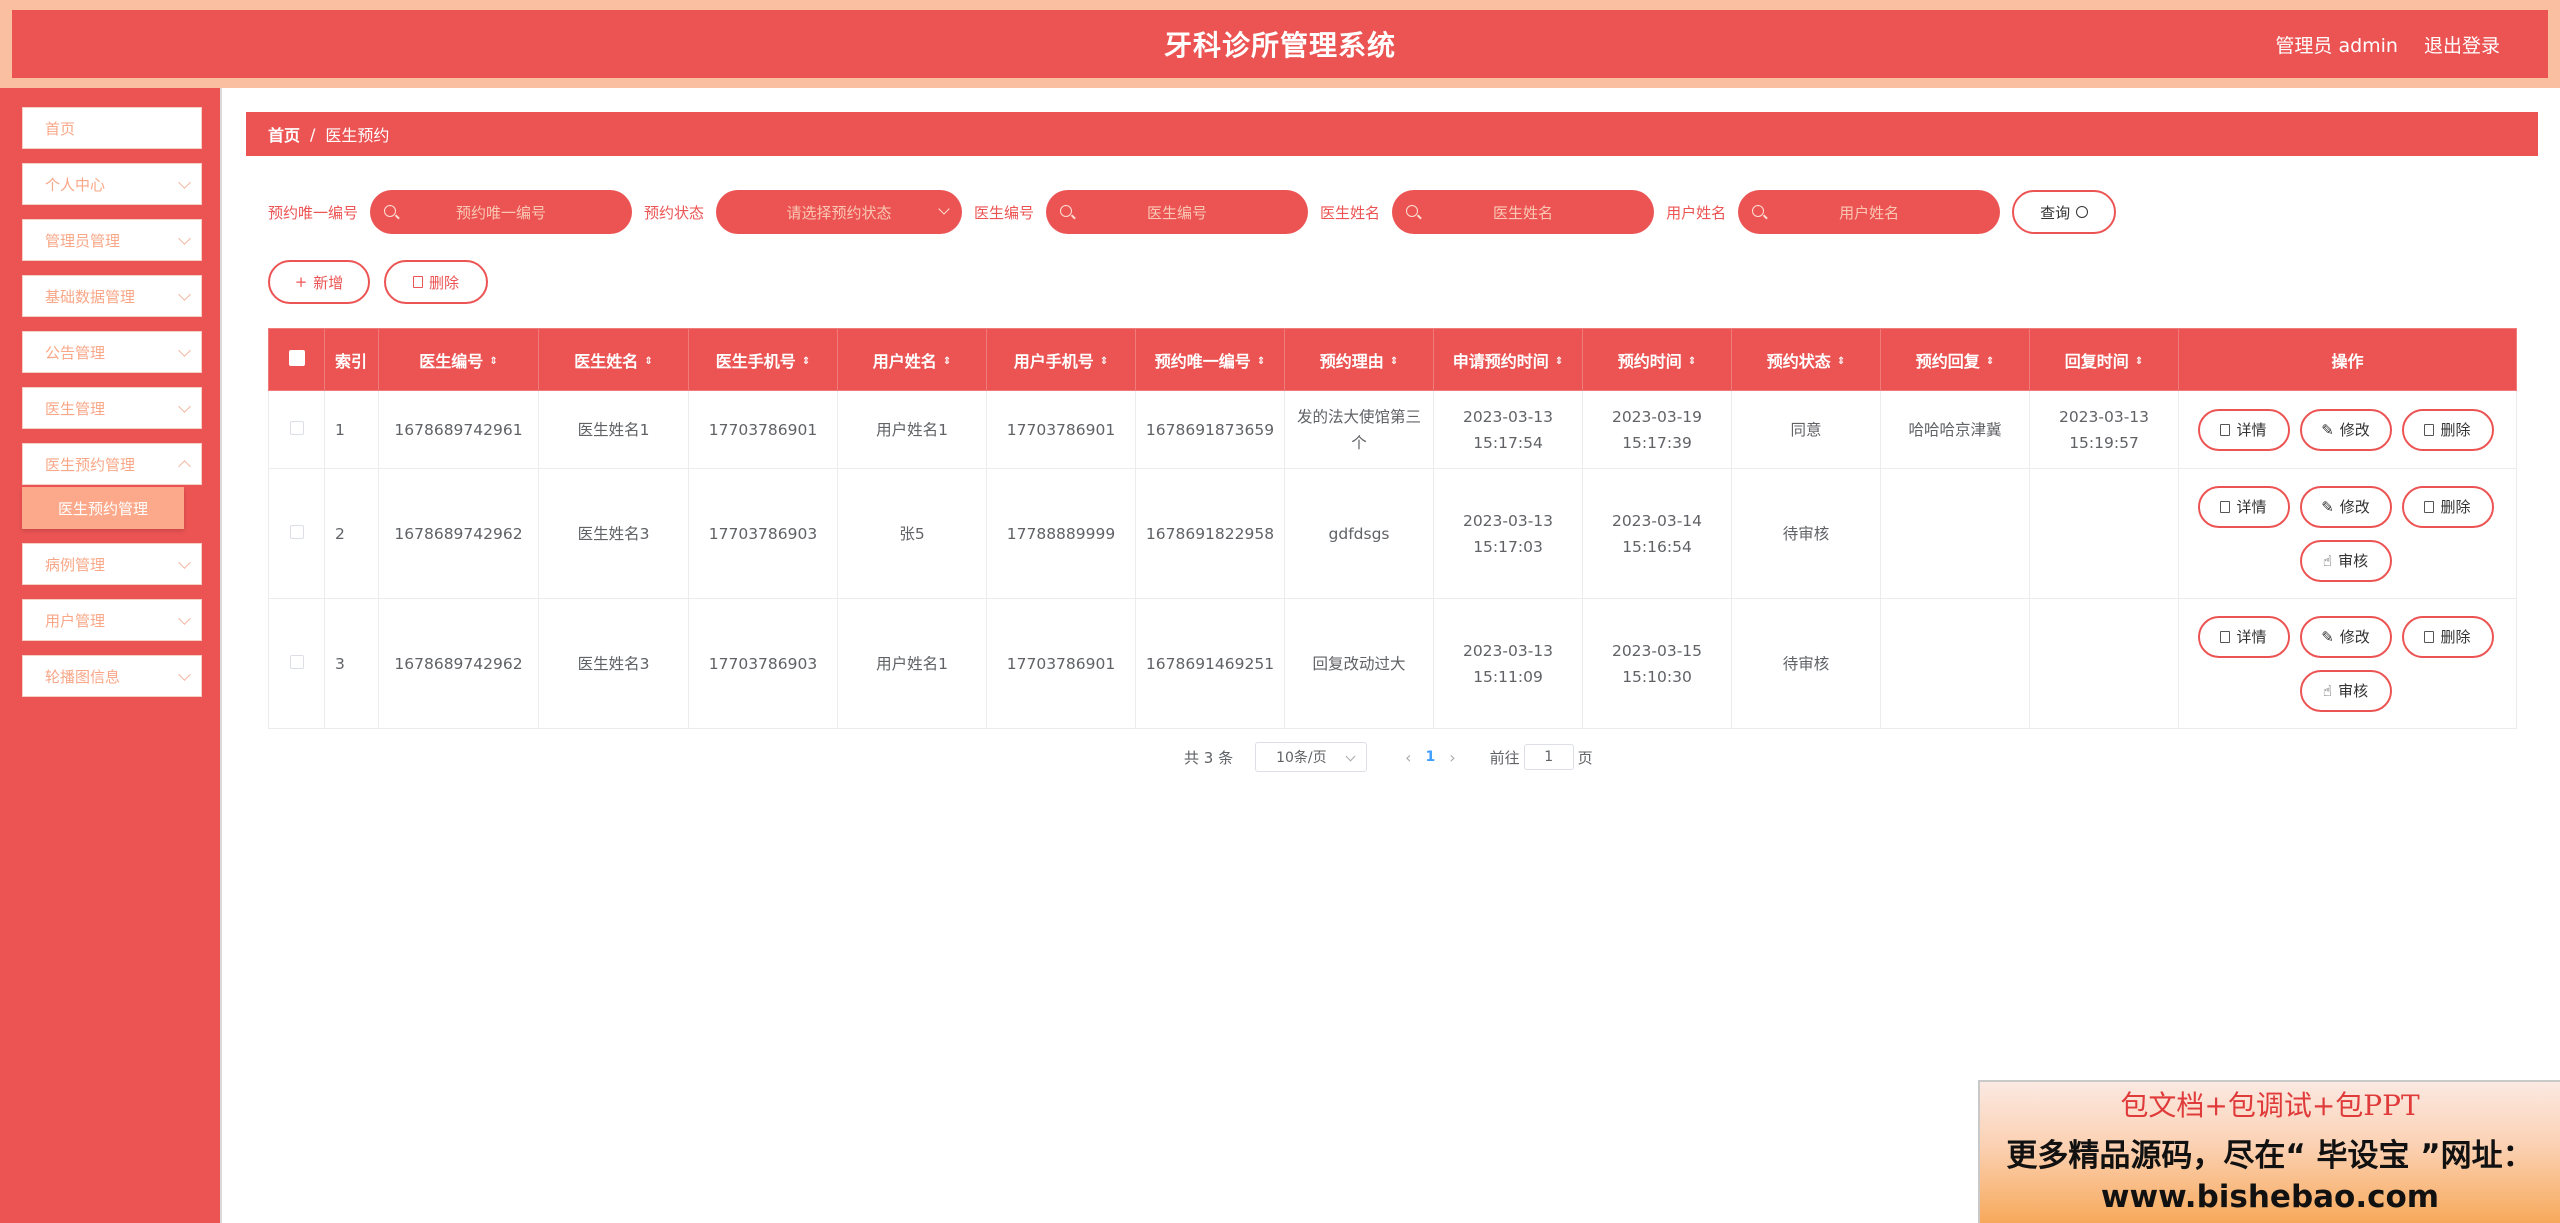 This screenshot has width=2560, height=1223. Describe the element at coordinates (75, 184) in the screenshot. I see `sidebar-item-label: 个人中心` at that location.